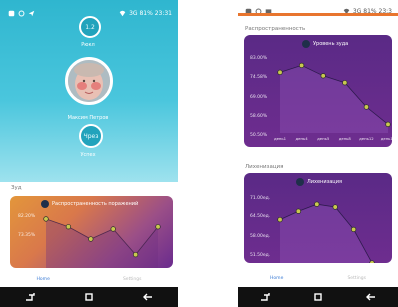  I want to click on app-icon, so click(11, 13).